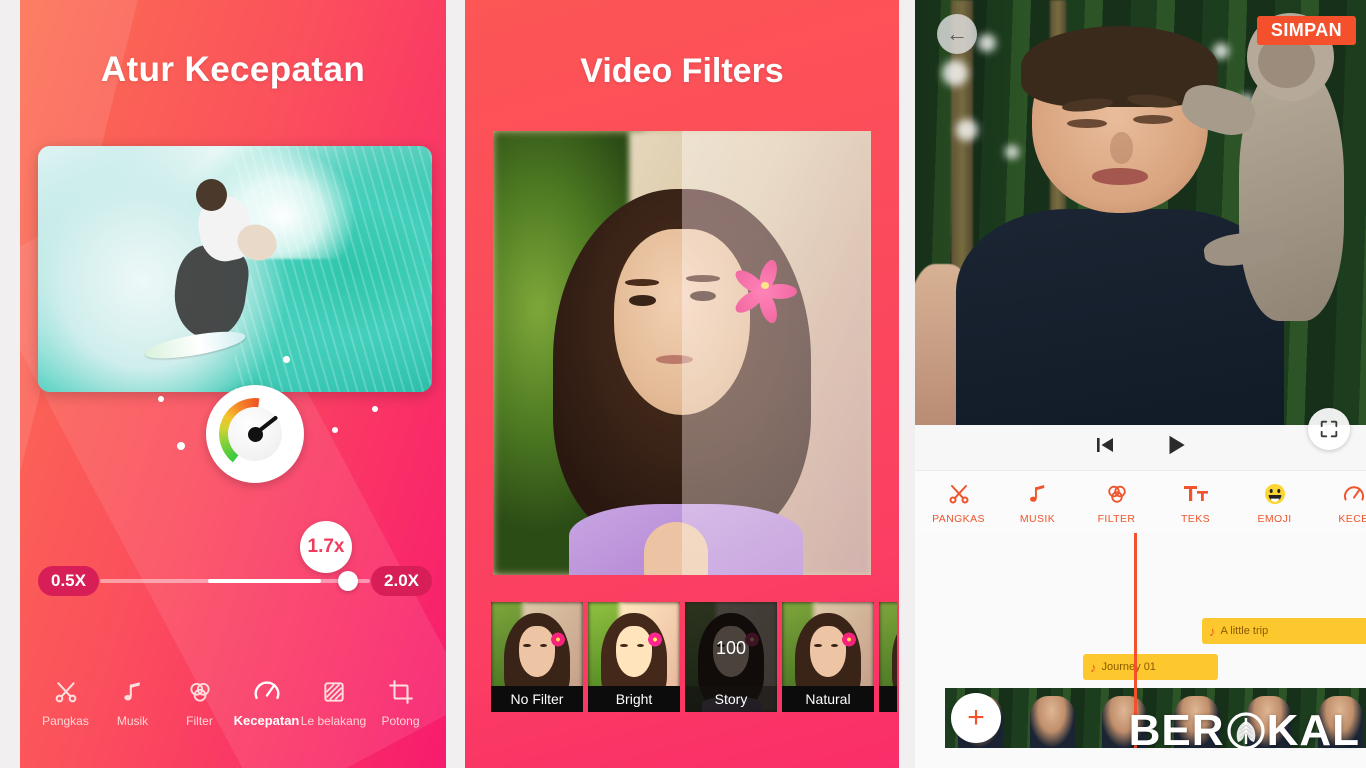 The height and width of the screenshot is (768, 1366). Describe the element at coordinates (1116, 518) in the screenshot. I see `toolbar-label: FILTER` at that location.